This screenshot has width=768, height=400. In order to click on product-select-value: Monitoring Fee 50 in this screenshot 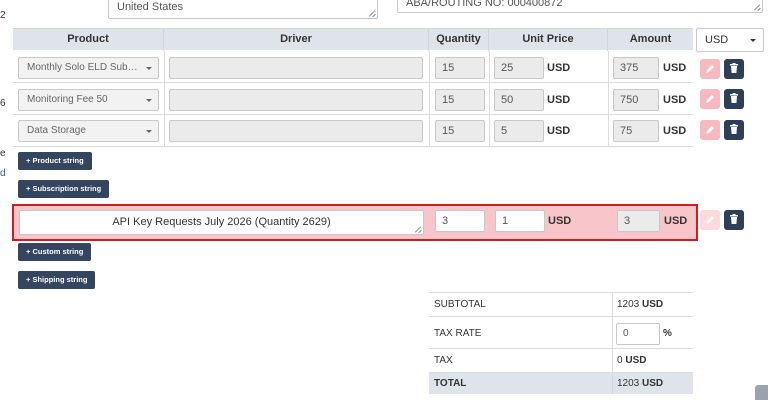, I will do `click(67, 99)`.